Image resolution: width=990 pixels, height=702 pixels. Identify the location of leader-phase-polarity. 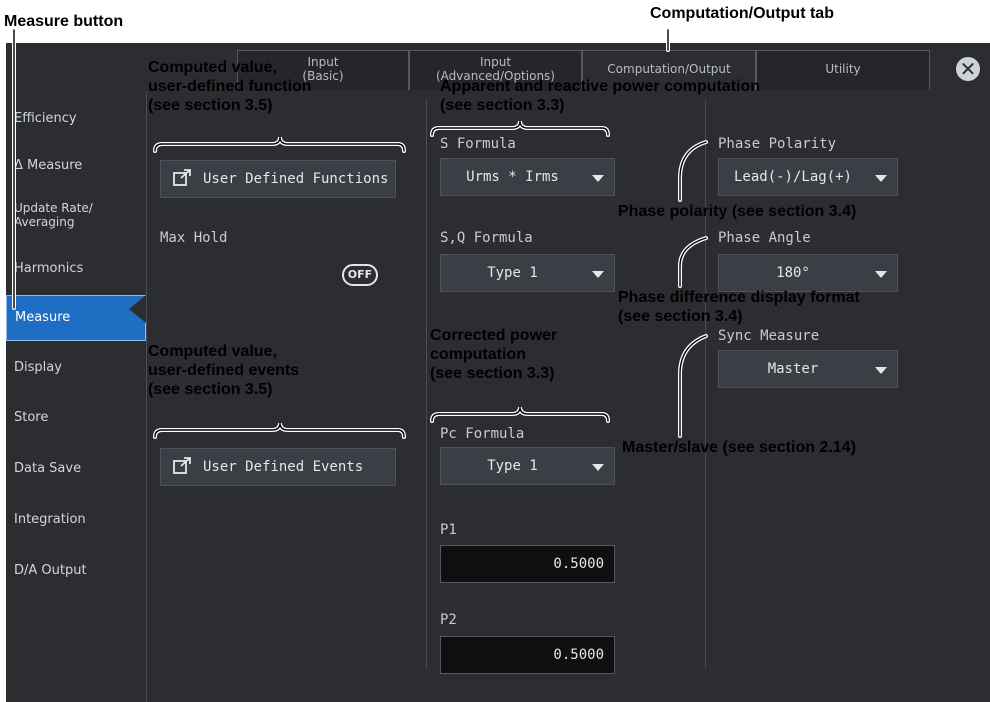
(693, 171).